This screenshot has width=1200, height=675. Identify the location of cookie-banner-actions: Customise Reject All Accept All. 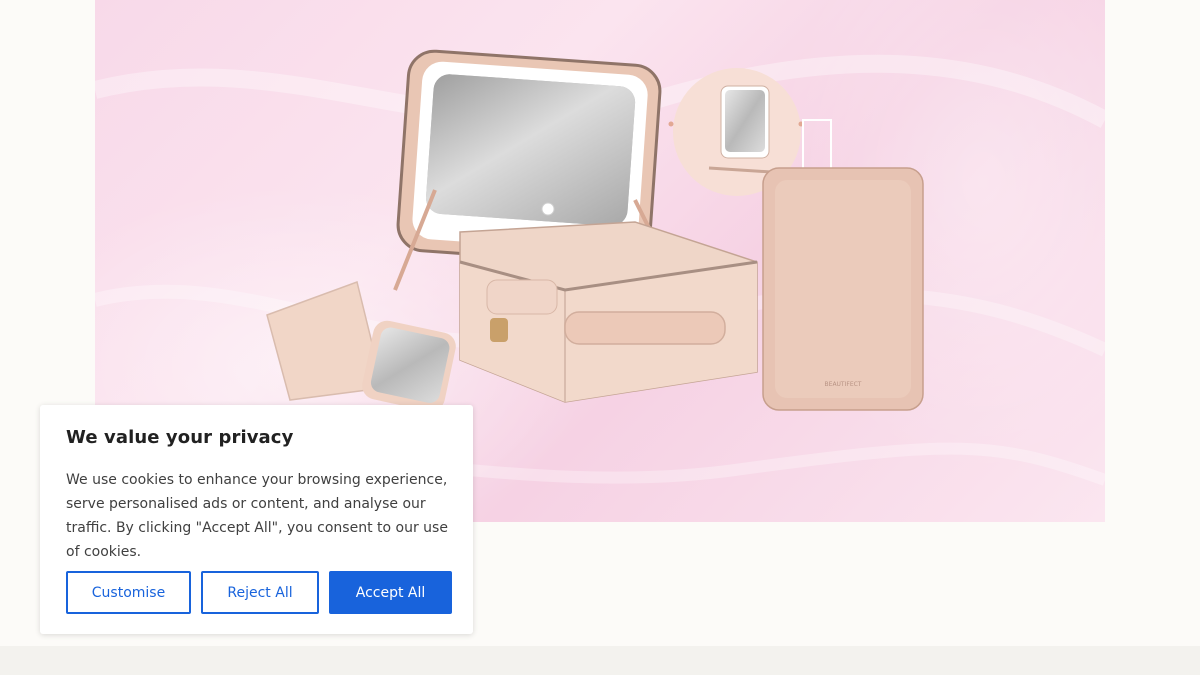
(259, 592).